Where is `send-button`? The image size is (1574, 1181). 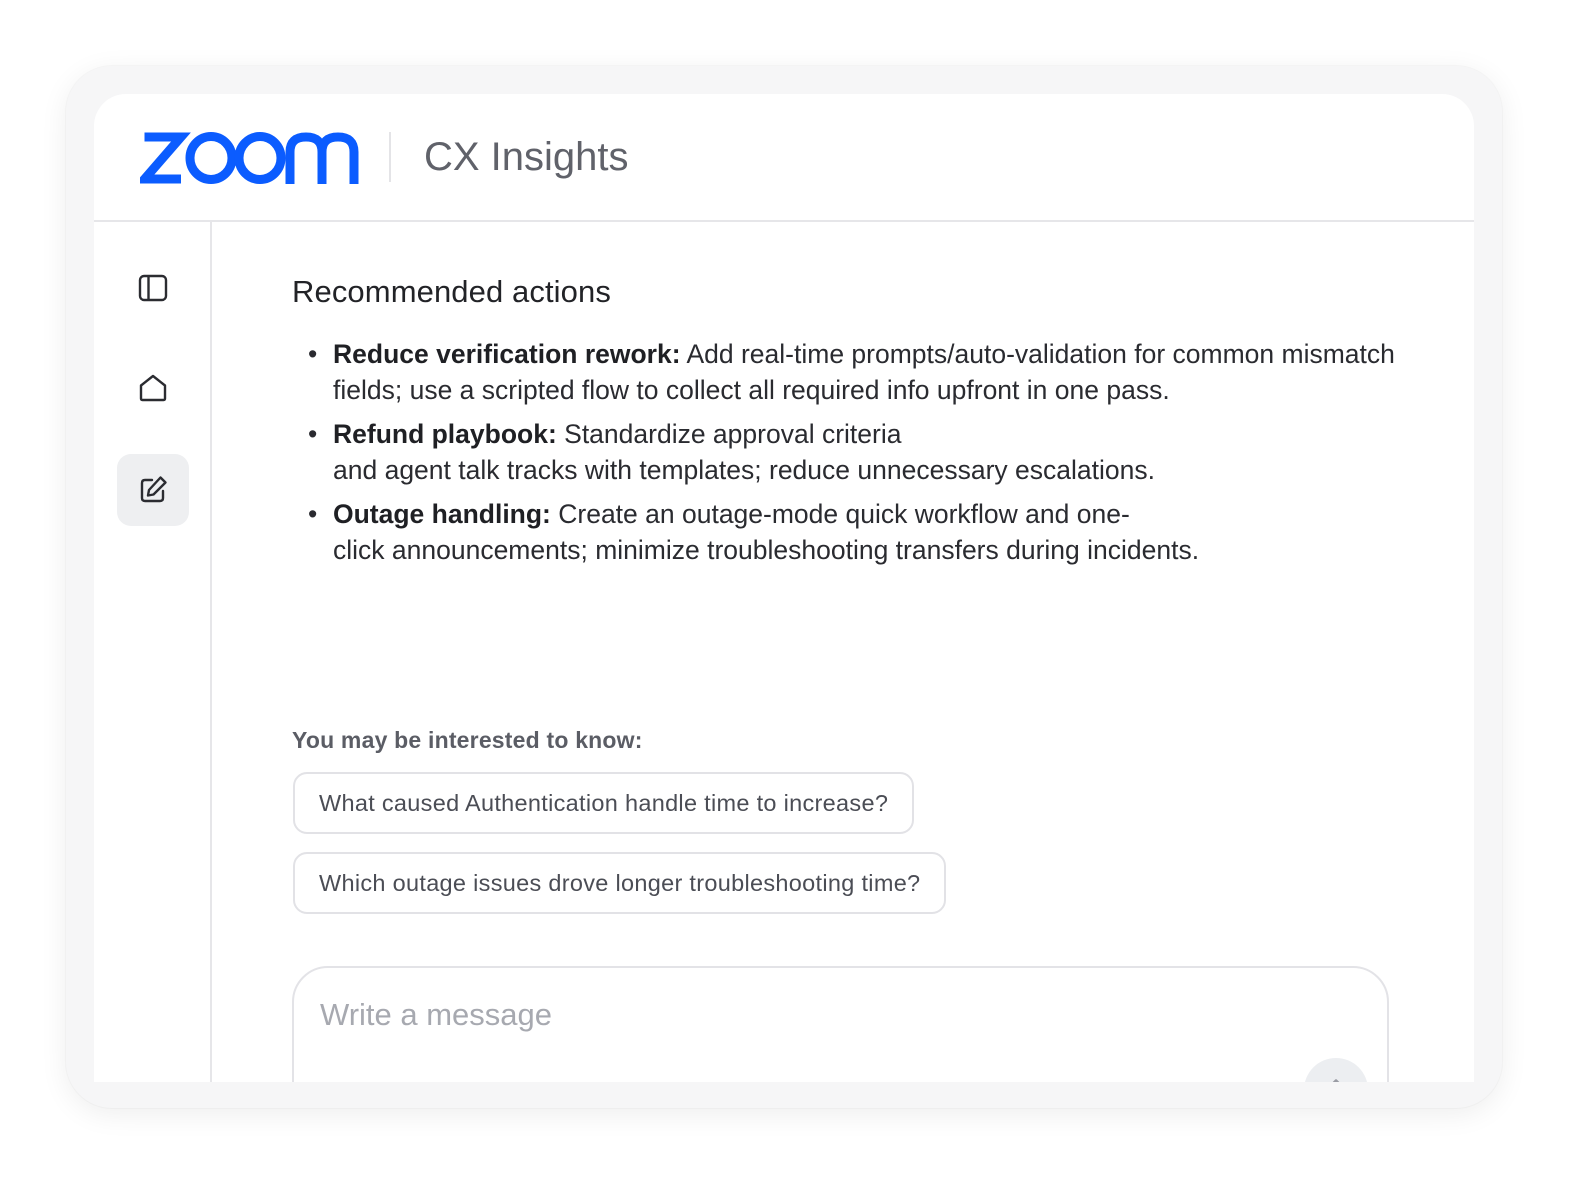 send-button is located at coordinates (1336, 1070).